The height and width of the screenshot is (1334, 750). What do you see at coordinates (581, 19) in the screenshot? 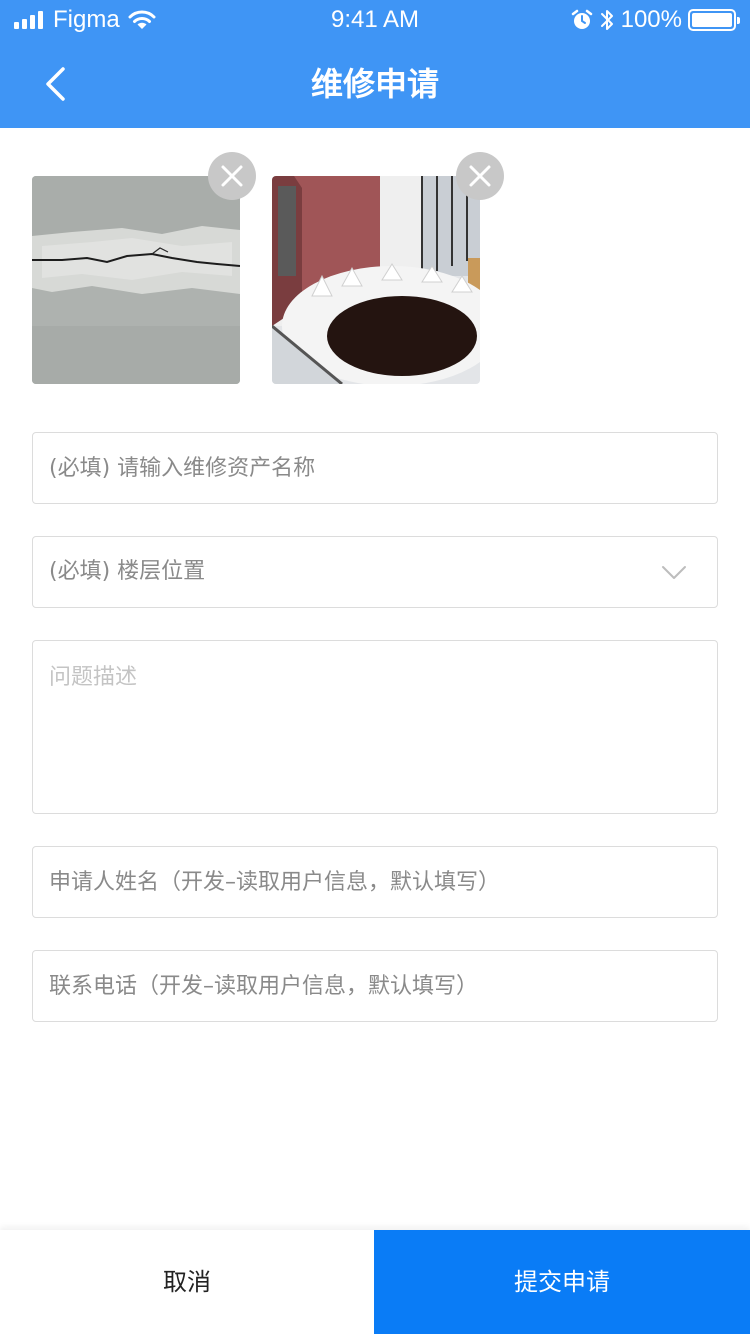
I see `alarm-icon` at bounding box center [581, 19].